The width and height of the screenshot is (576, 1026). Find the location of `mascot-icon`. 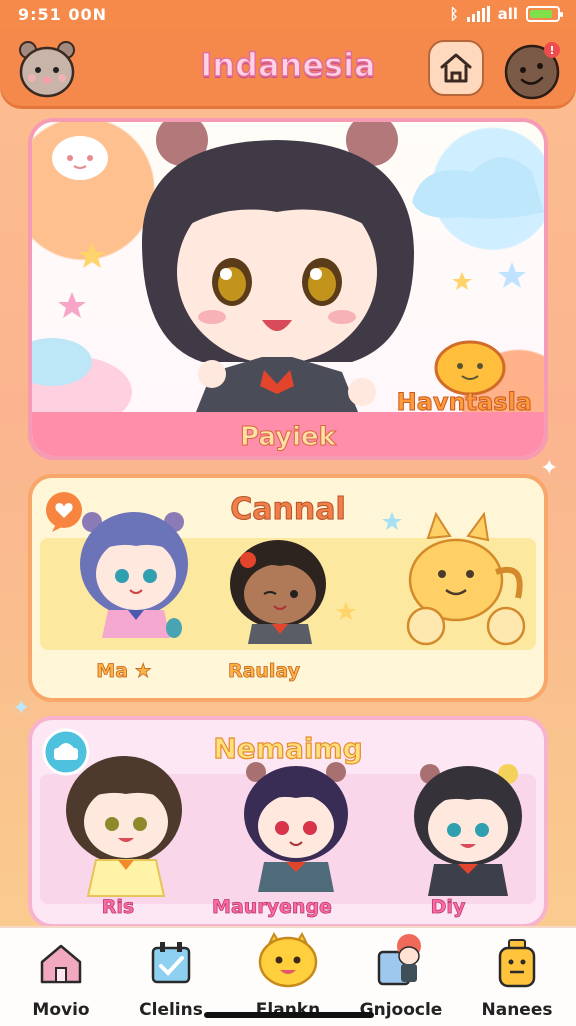

mascot-icon is located at coordinates (288, 960).